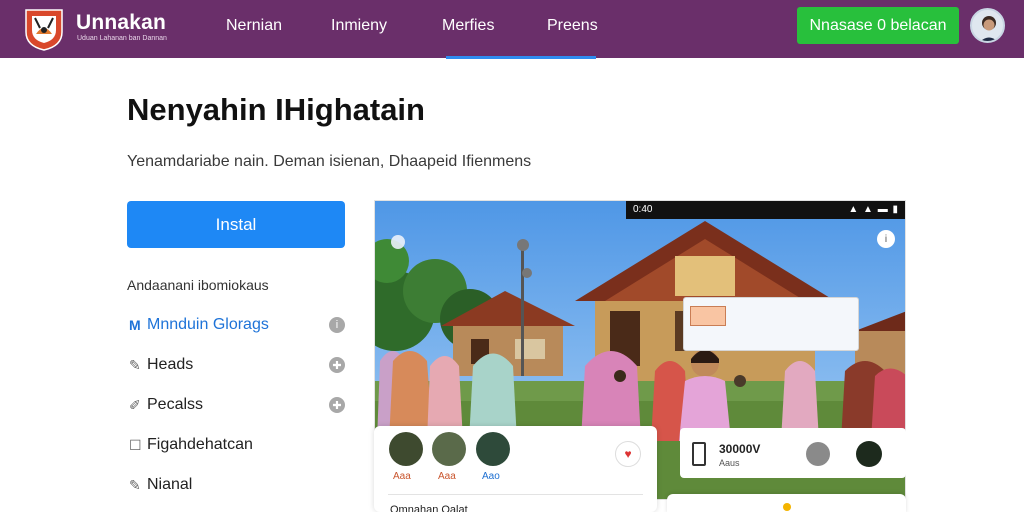 The image size is (1024, 512). Describe the element at coordinates (521, 57) in the screenshot. I see `nav-active-indicator` at that location.